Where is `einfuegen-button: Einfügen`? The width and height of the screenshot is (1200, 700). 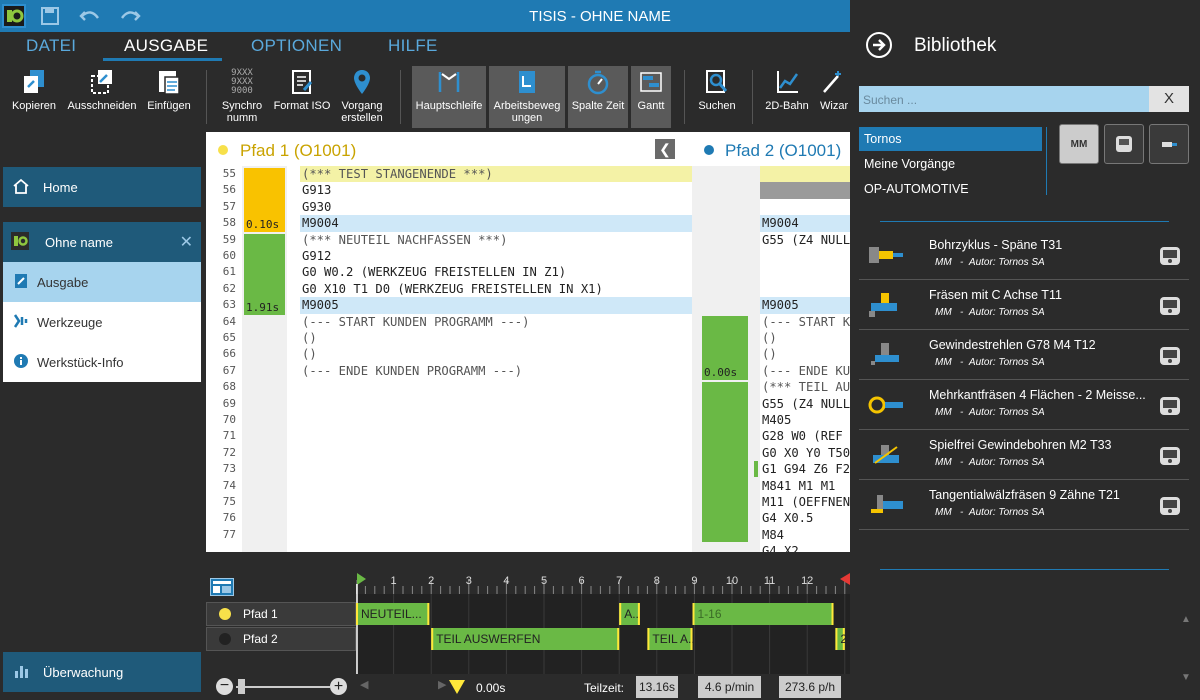 einfuegen-button: Einfügen is located at coordinates (169, 97).